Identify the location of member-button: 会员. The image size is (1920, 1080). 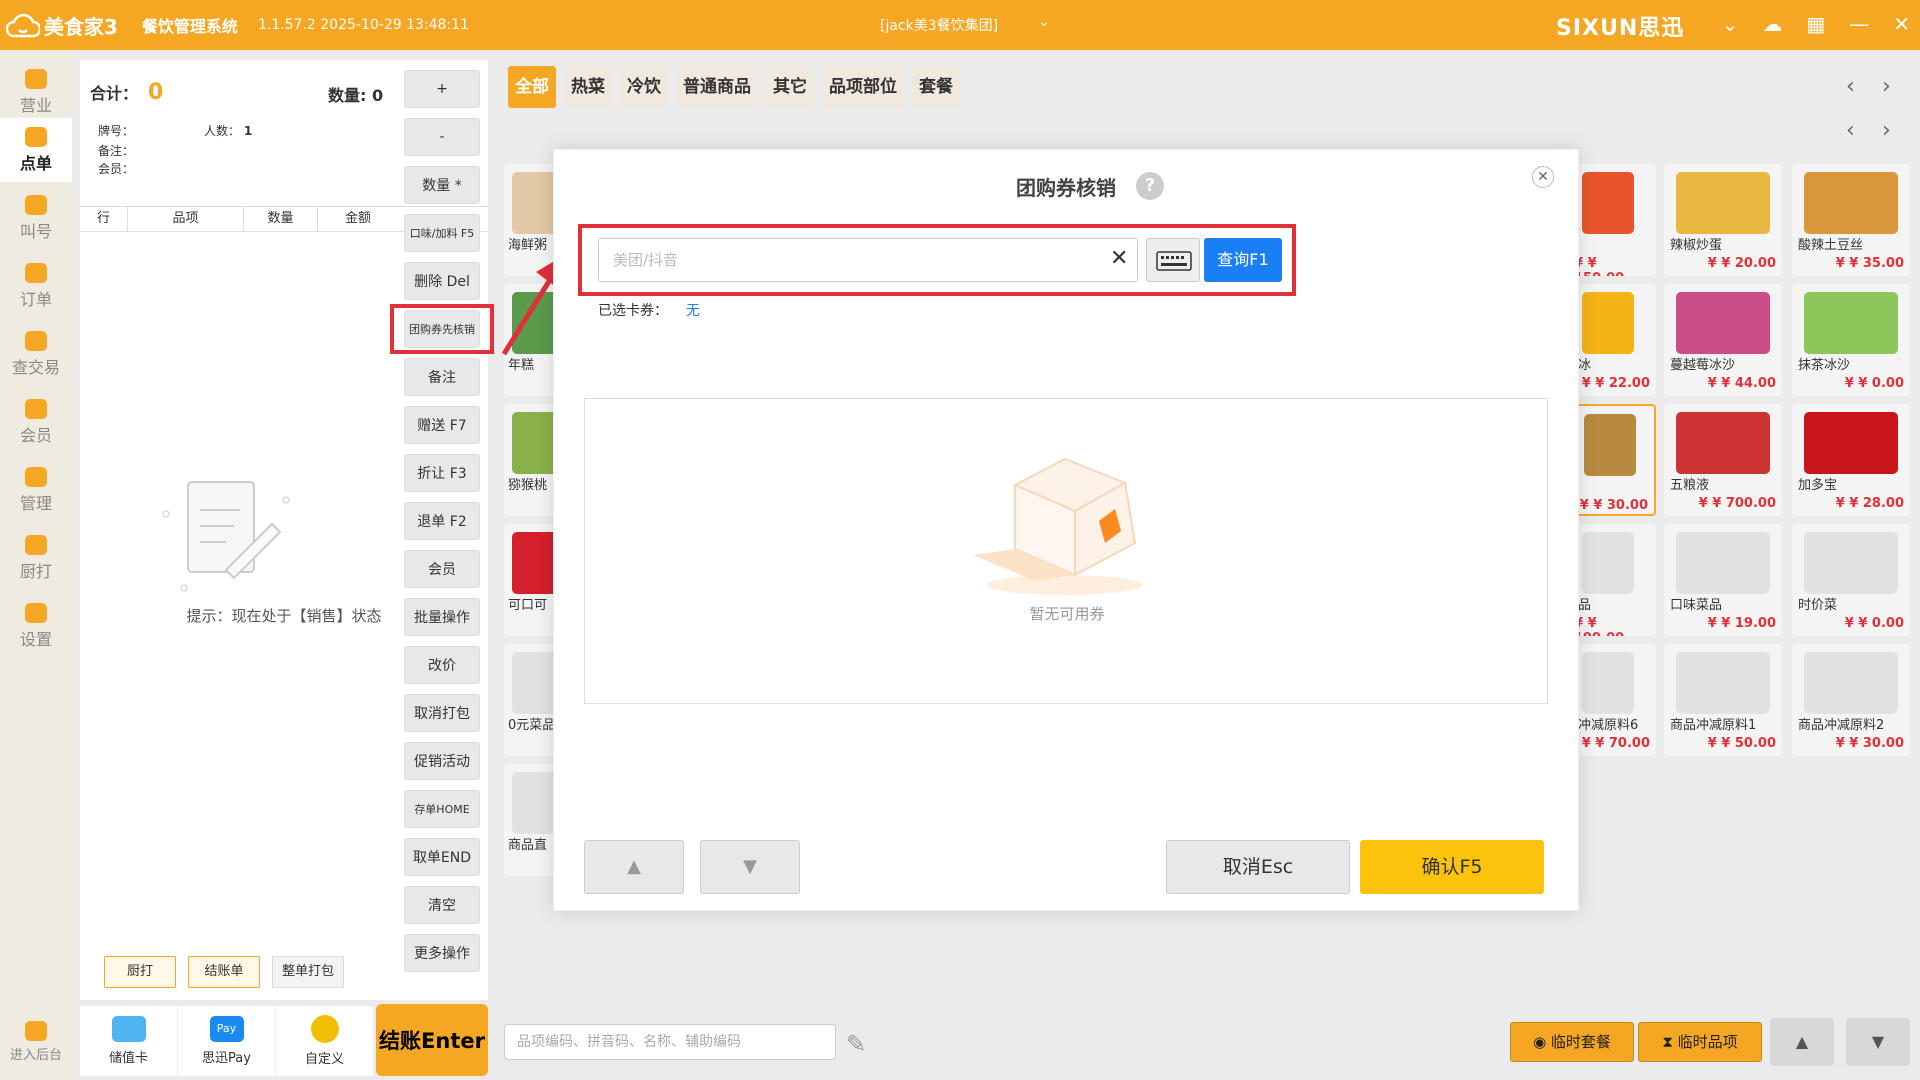
(442, 569).